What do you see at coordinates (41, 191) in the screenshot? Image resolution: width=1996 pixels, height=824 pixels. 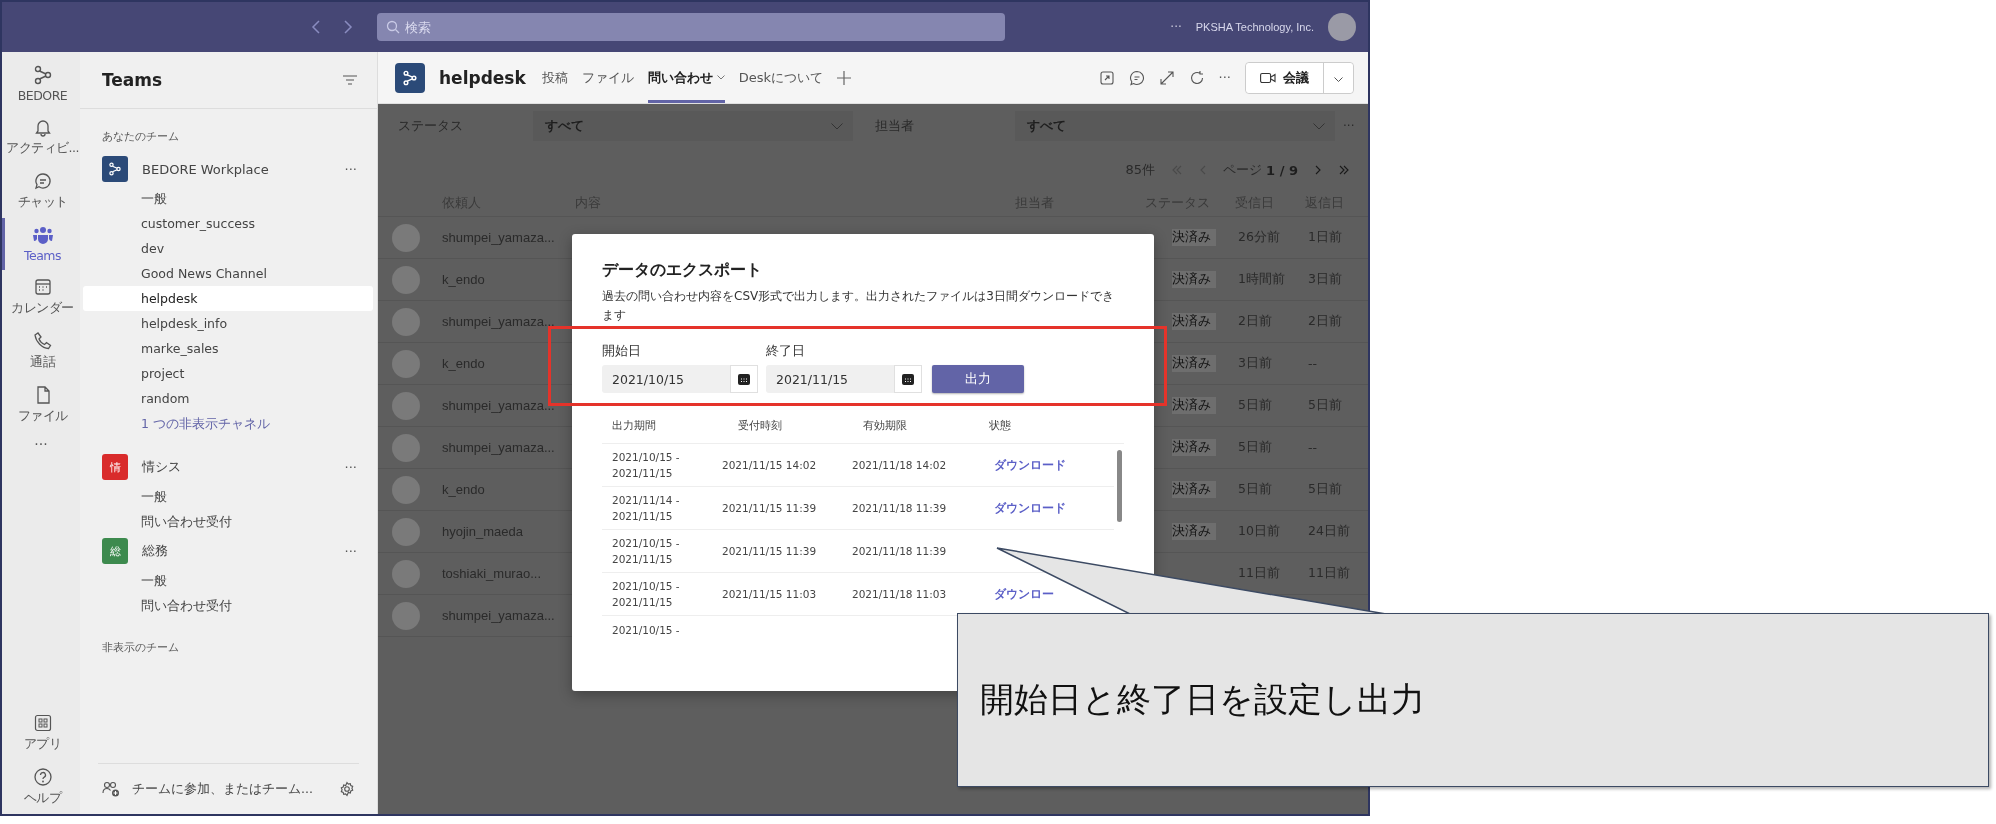 I see `rail-item: チャット` at bounding box center [41, 191].